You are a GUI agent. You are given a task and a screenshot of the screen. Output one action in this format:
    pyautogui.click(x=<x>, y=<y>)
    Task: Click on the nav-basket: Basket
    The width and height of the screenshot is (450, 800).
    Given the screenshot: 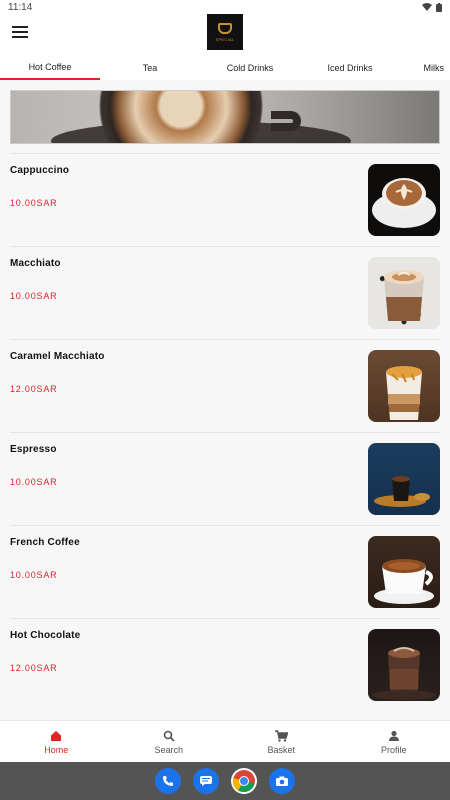 What is the action you would take?
    pyautogui.click(x=281, y=741)
    